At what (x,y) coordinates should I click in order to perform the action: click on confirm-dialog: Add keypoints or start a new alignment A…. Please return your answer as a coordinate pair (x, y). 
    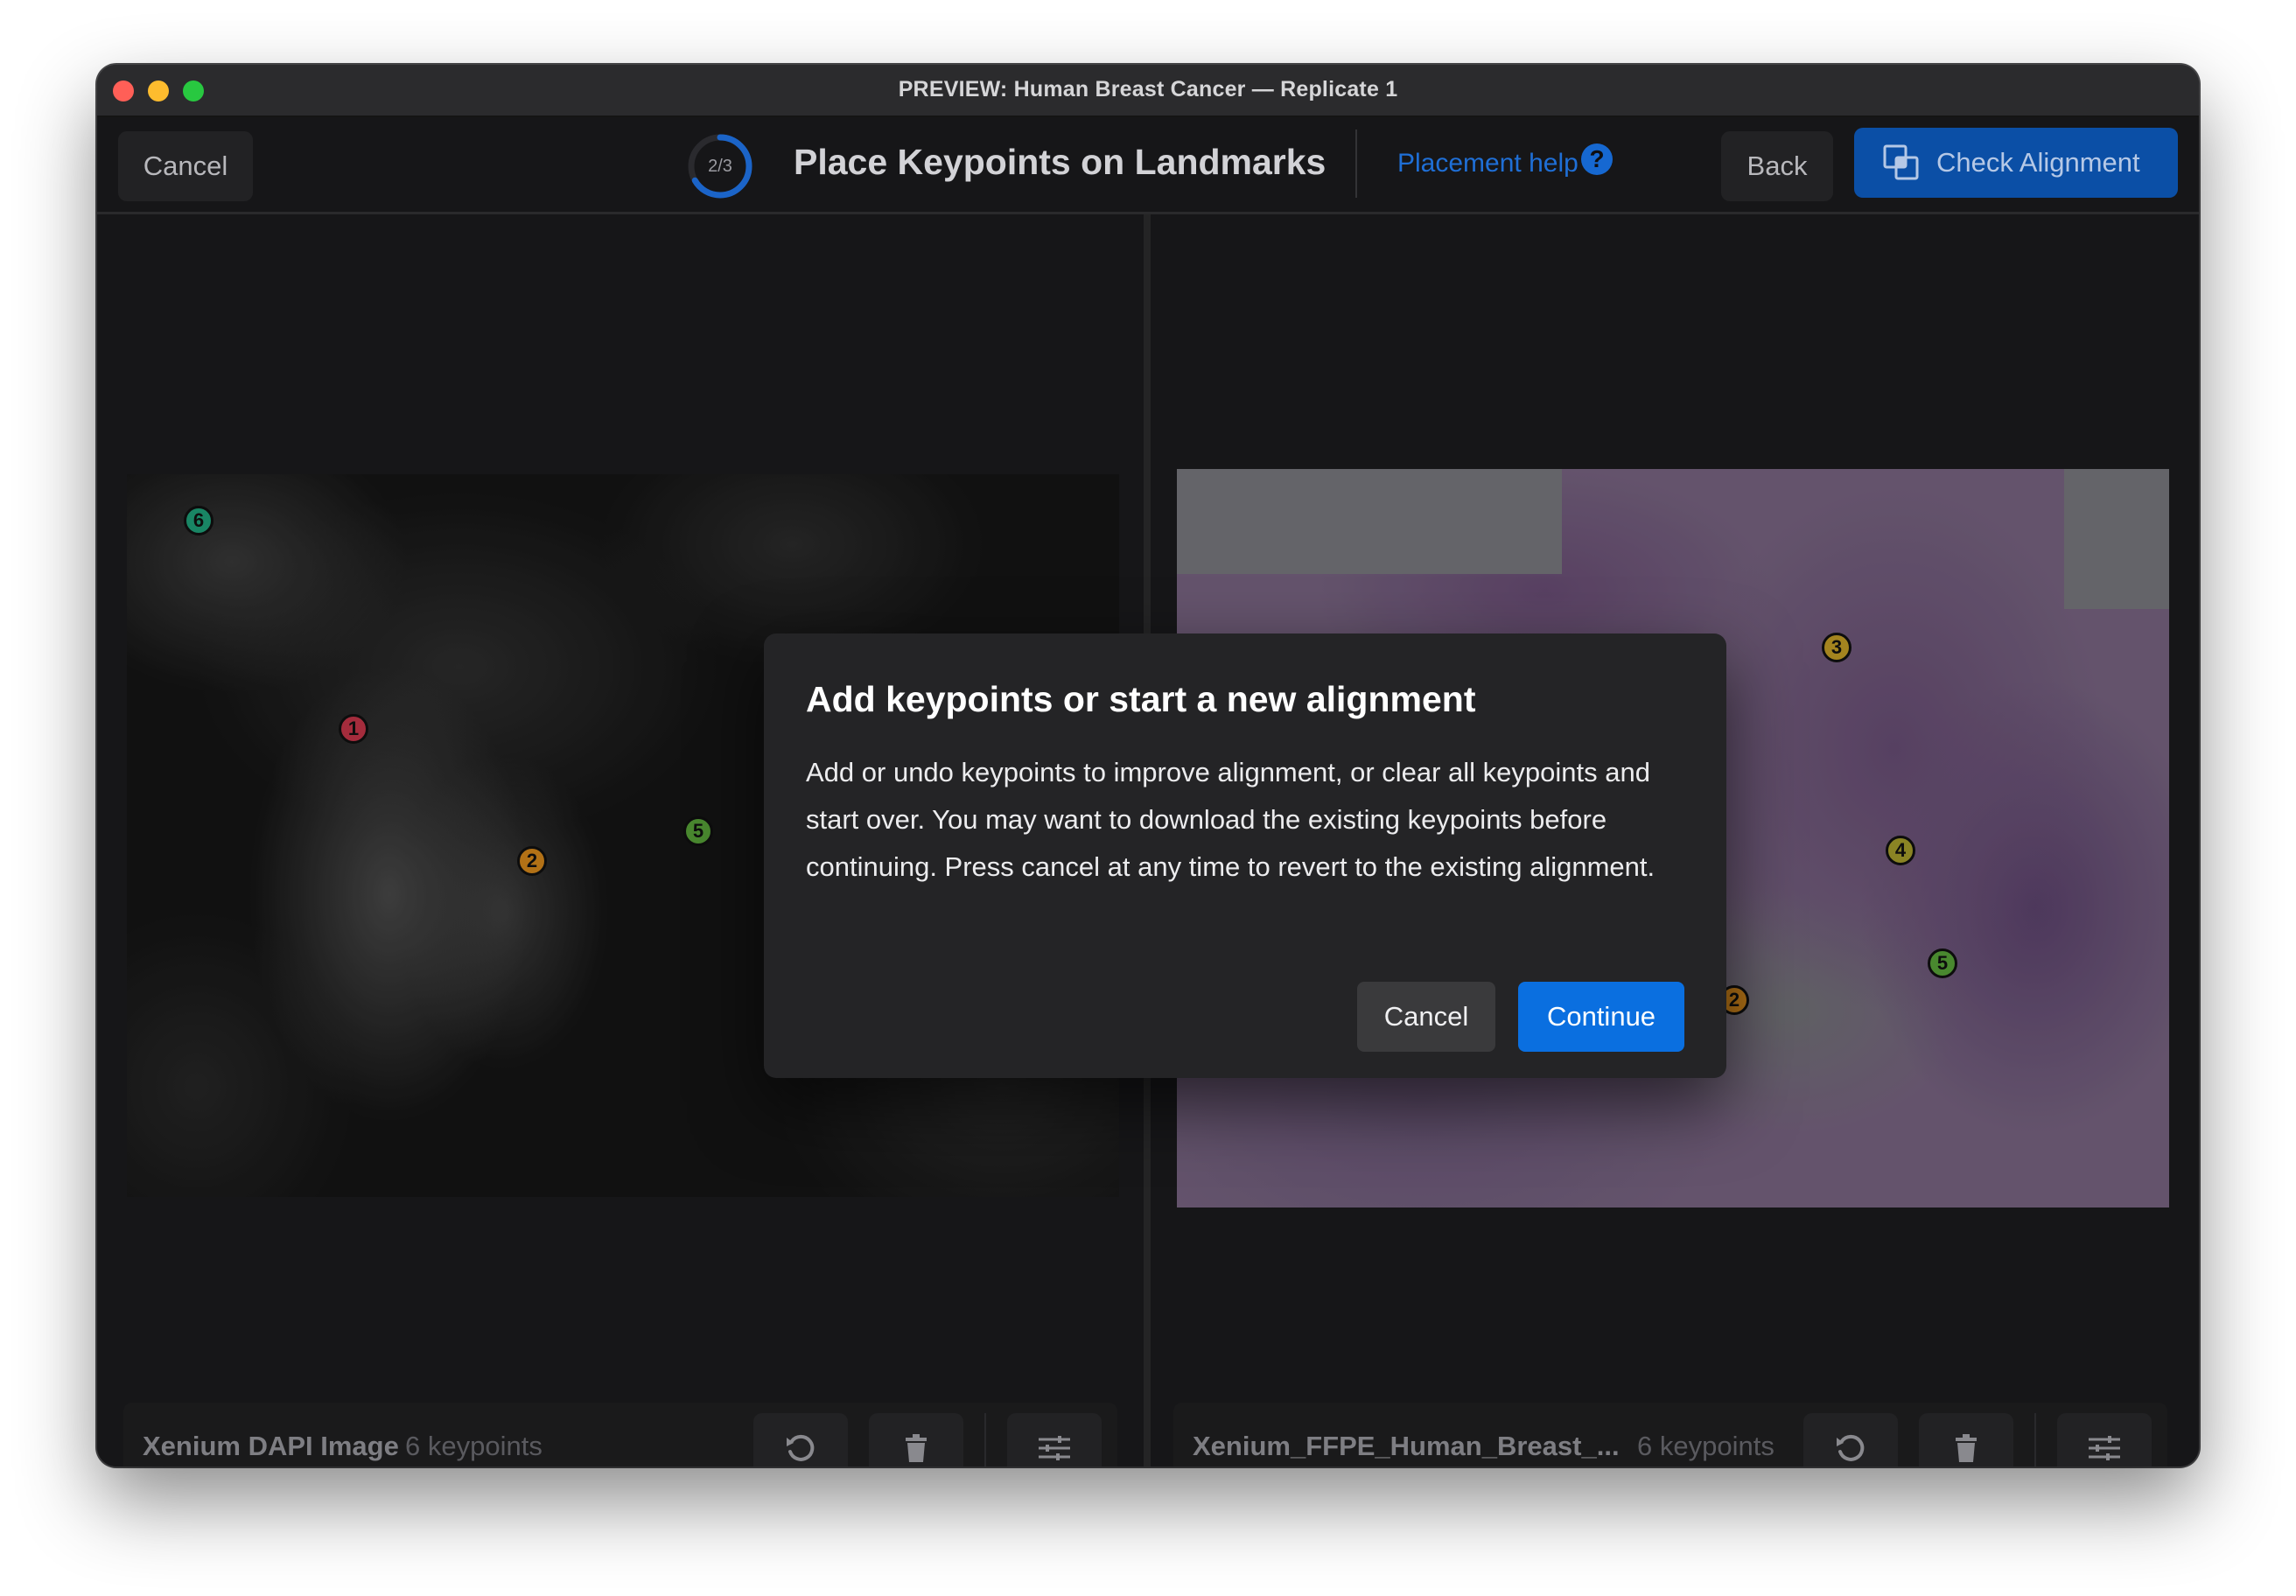
    Looking at the image, I should click on (1245, 856).